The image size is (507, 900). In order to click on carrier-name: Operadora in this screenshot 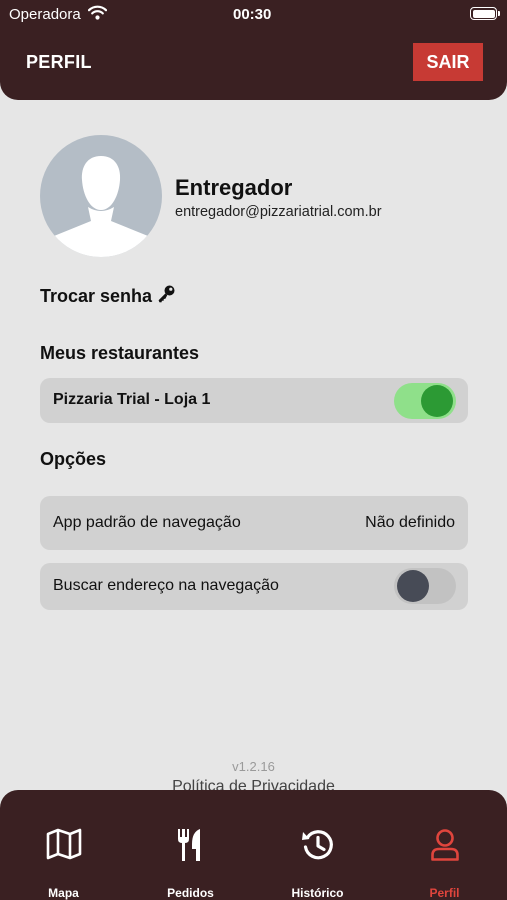, I will do `click(45, 14)`.